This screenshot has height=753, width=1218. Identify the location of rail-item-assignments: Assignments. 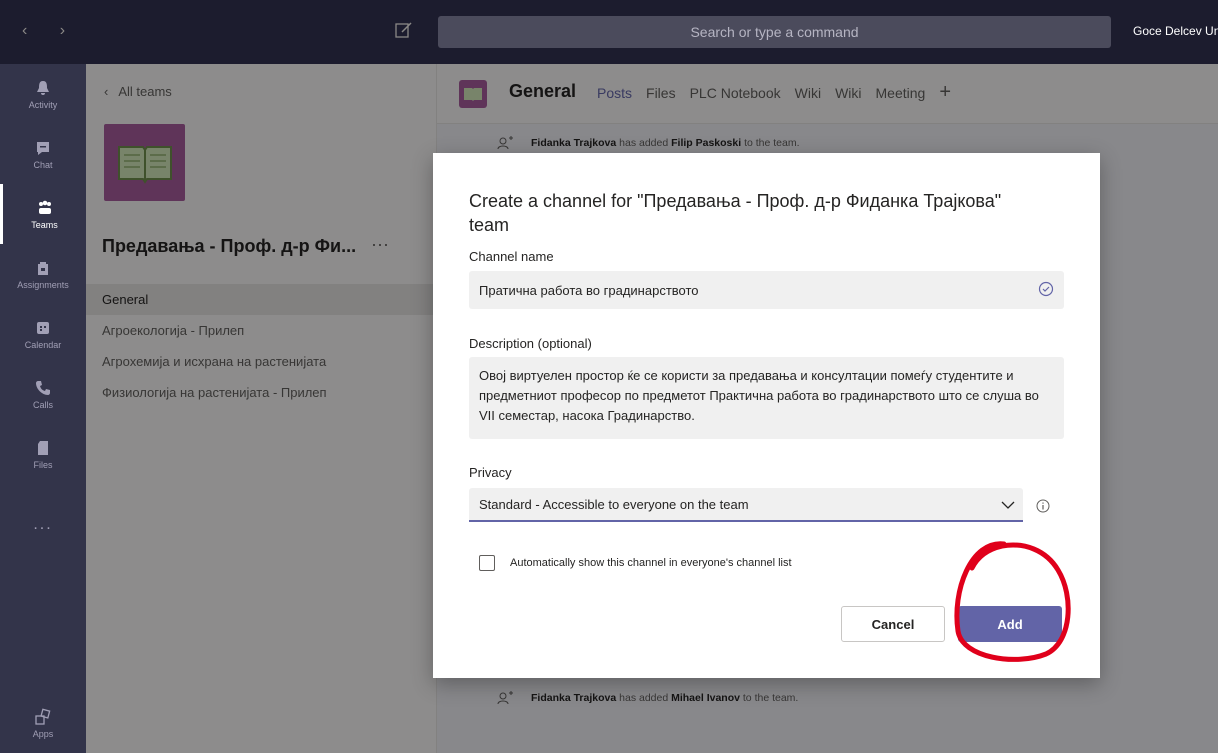
(43, 274).